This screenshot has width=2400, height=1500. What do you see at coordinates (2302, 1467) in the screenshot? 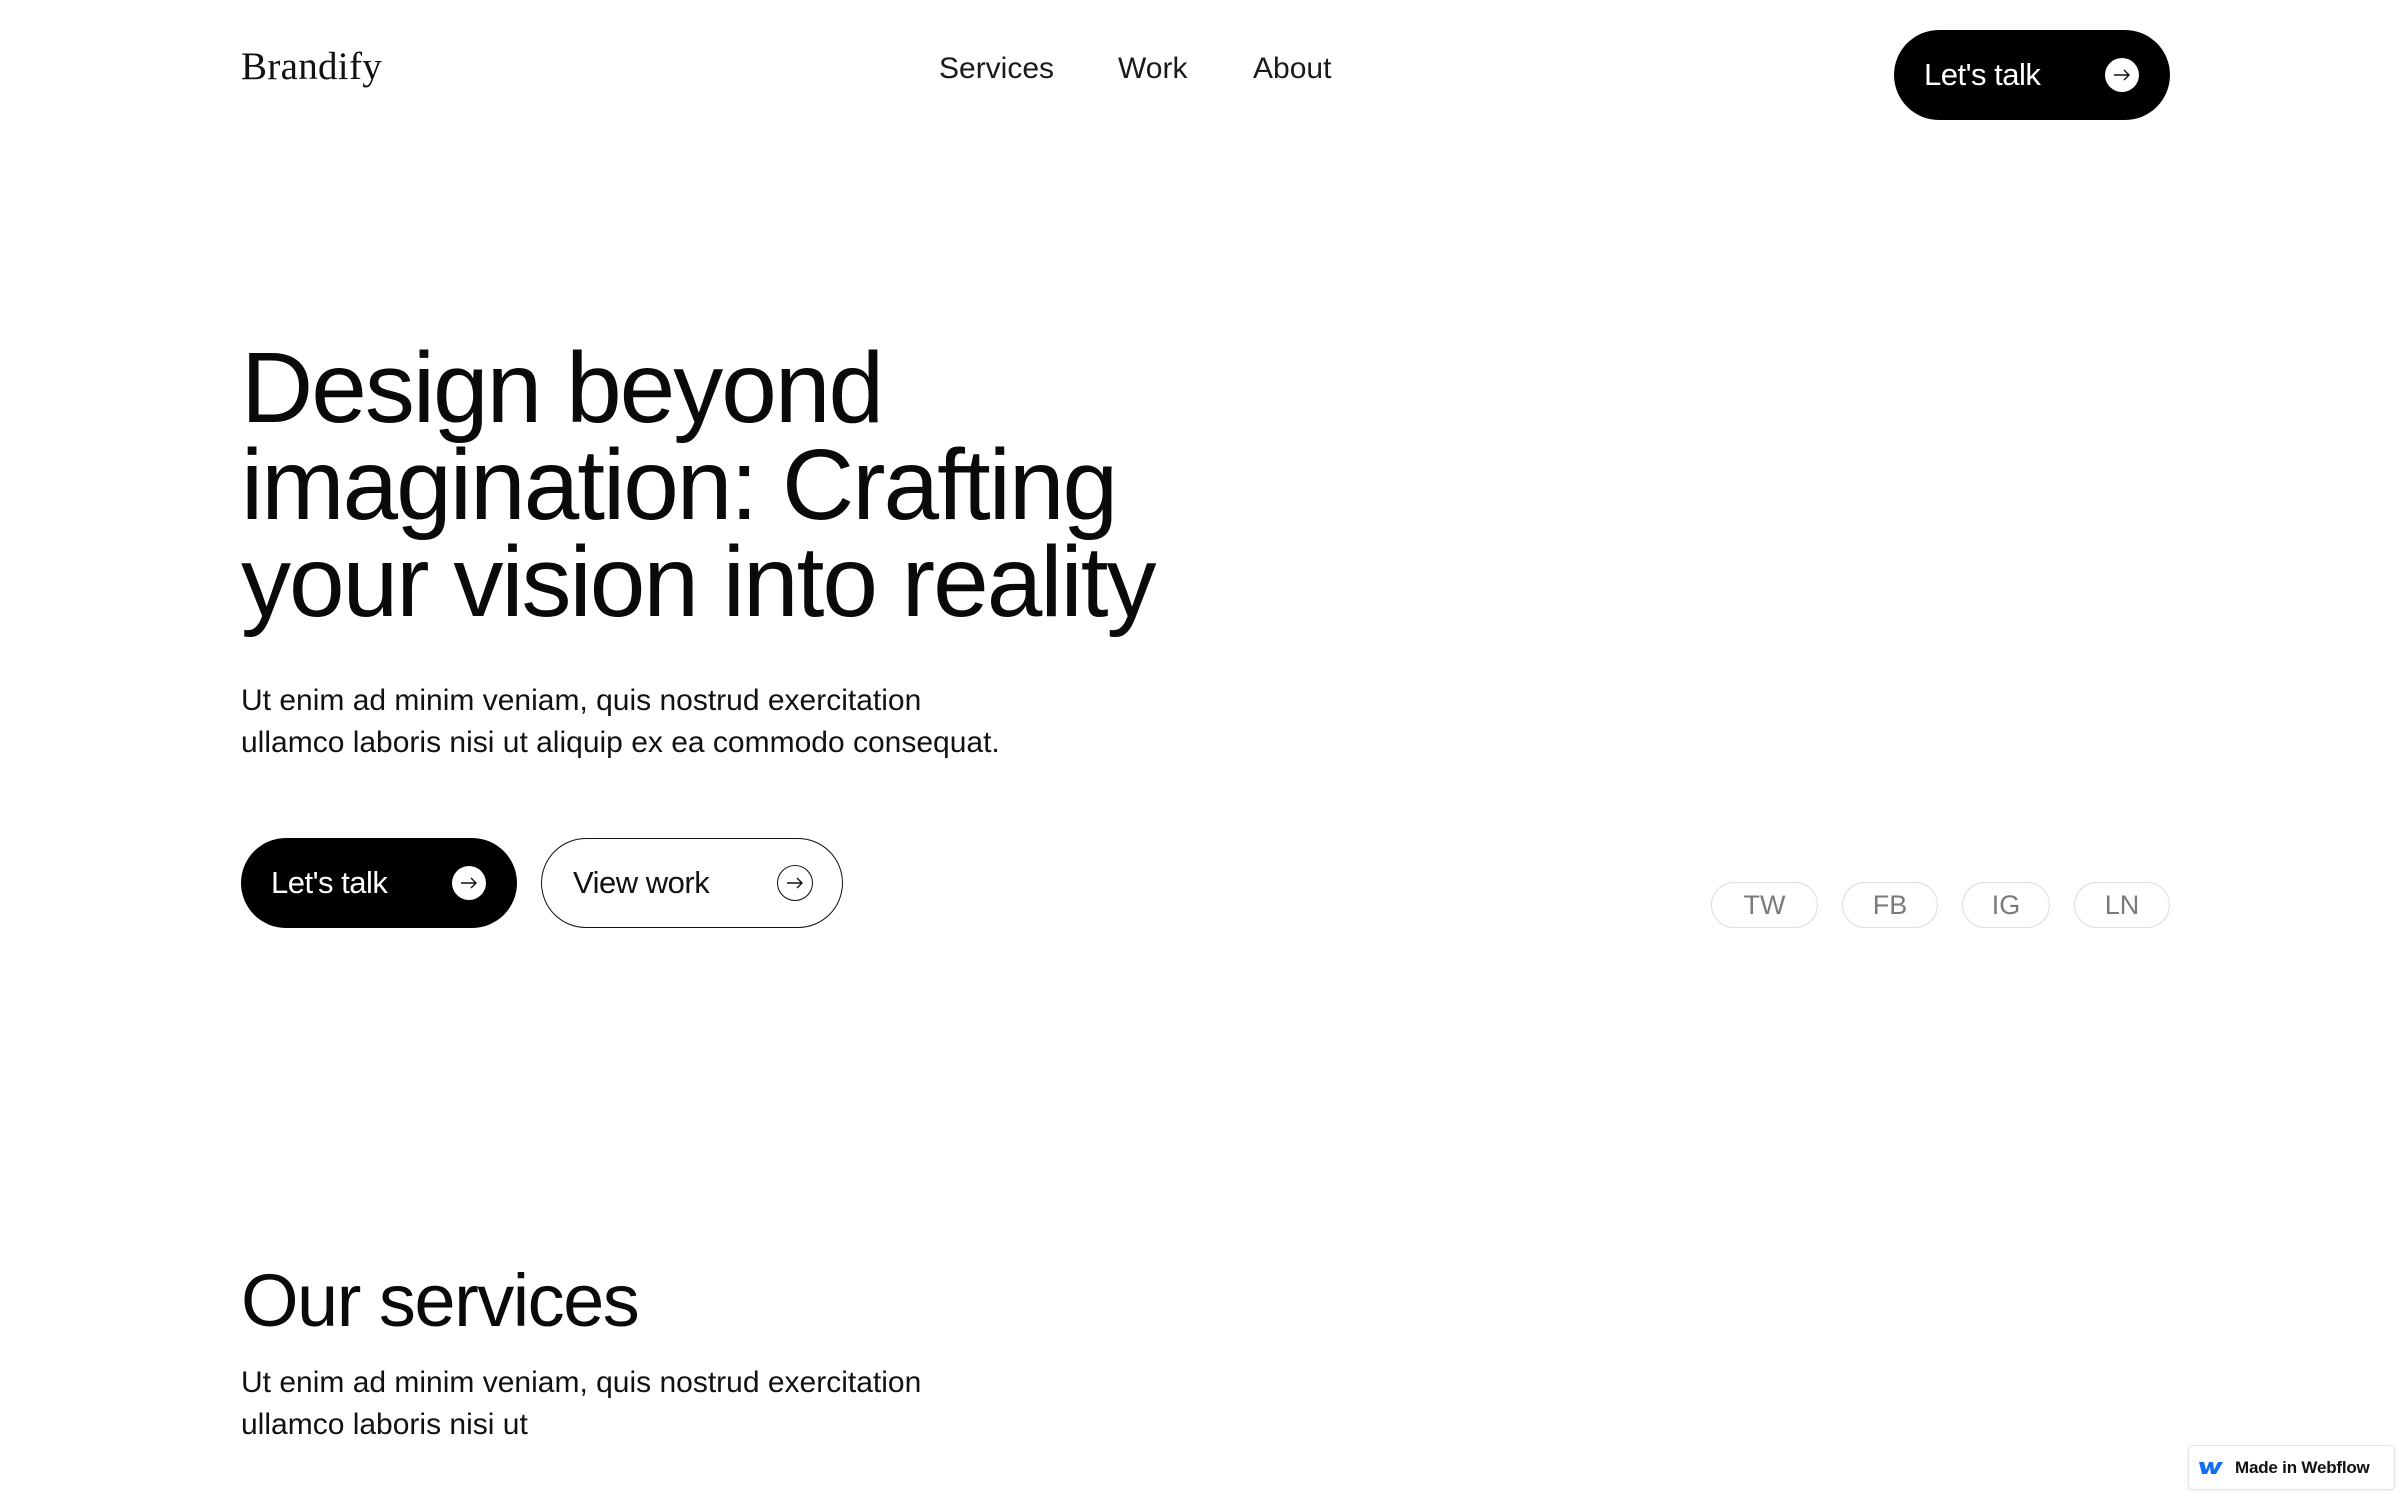
I see `made-in-webflow-label: Made in Webflow` at bounding box center [2302, 1467].